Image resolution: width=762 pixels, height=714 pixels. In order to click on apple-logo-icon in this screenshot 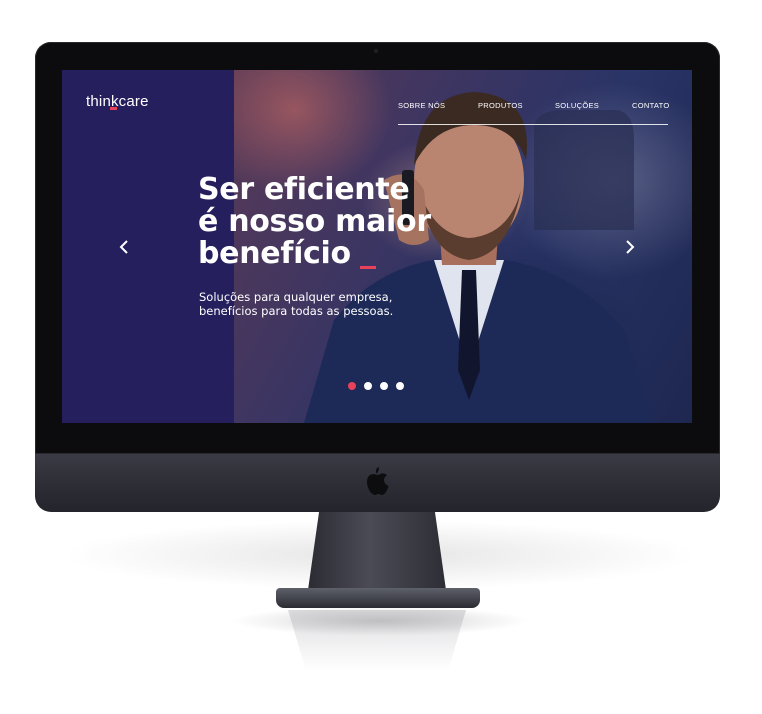, I will do `click(378, 481)`.